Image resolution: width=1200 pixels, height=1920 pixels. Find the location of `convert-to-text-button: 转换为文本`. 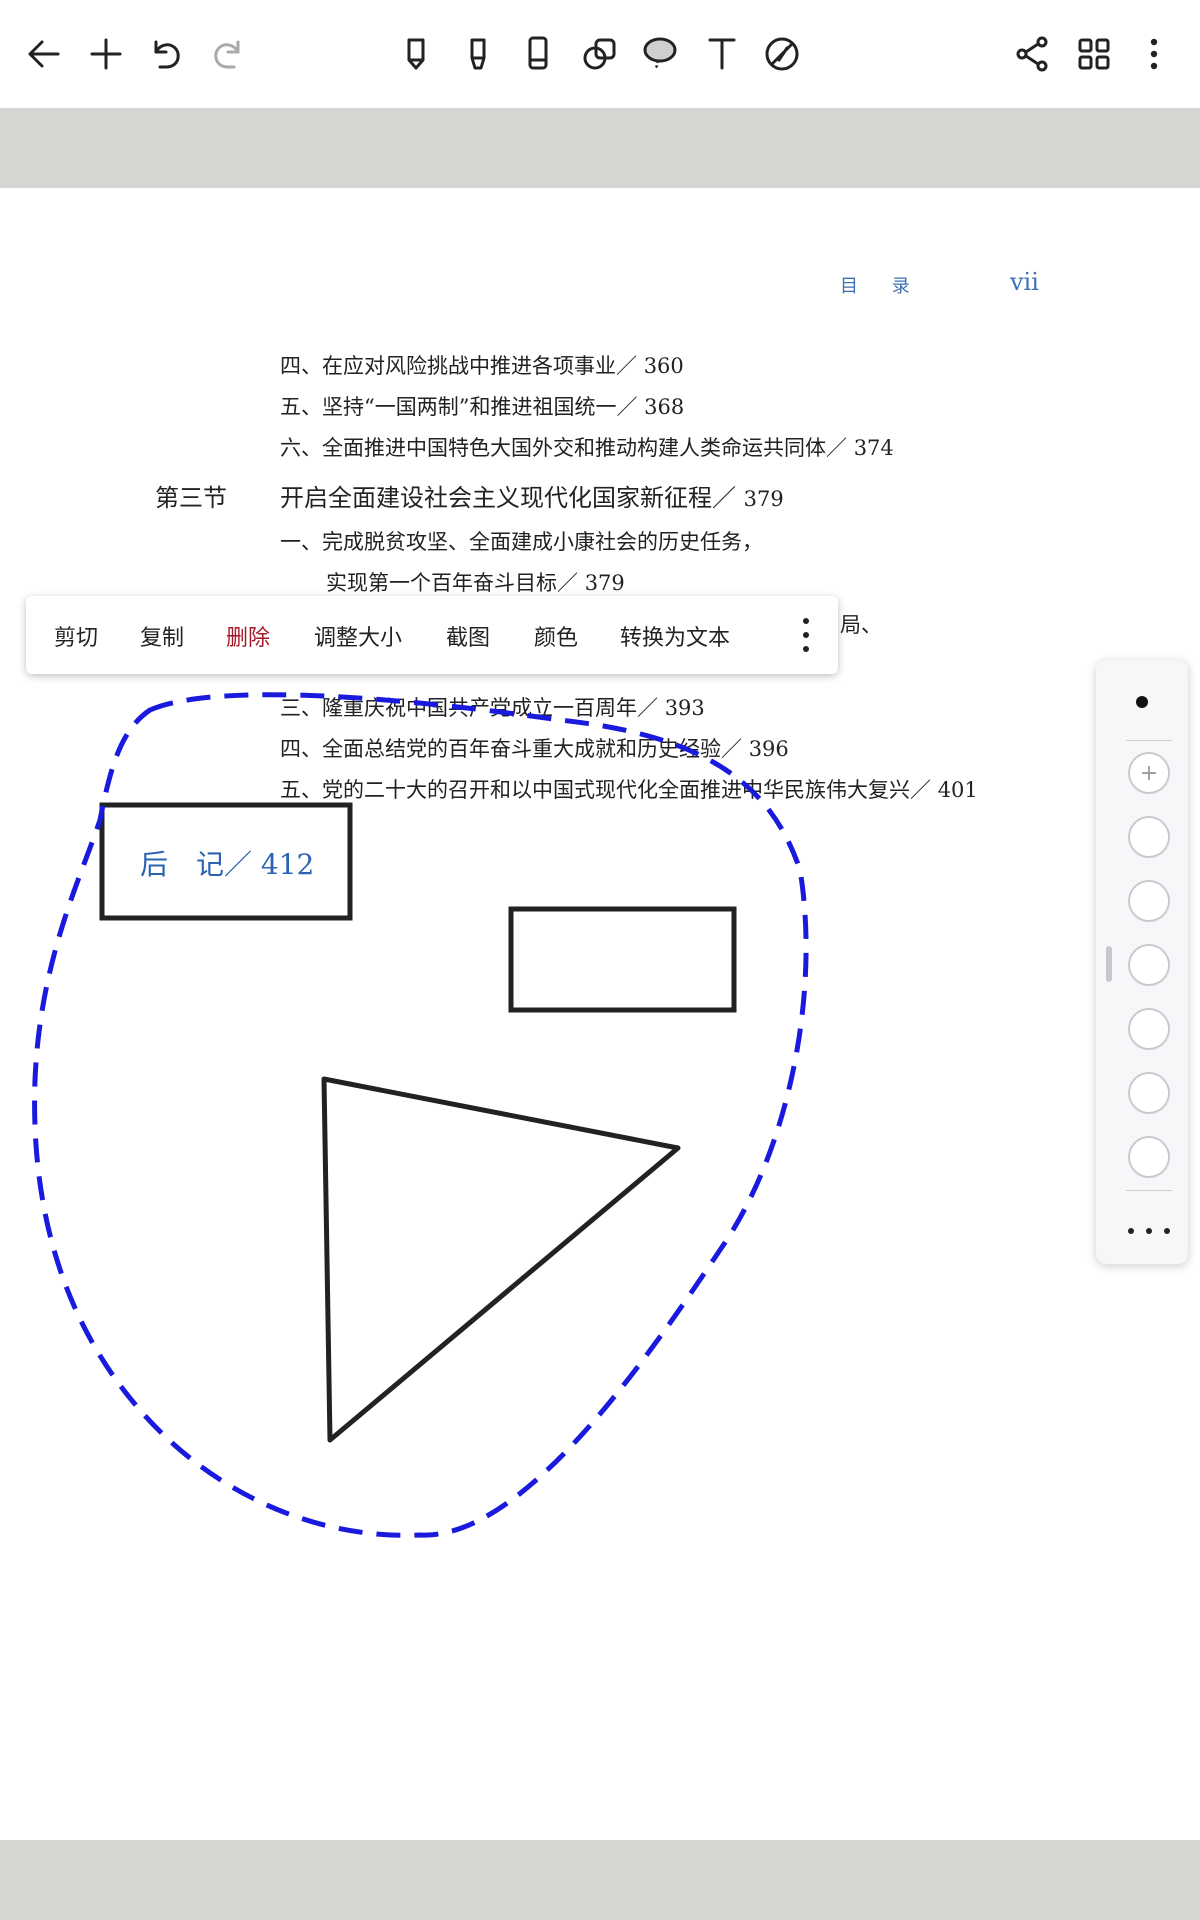

convert-to-text-button: 转换为文本 is located at coordinates (675, 636).